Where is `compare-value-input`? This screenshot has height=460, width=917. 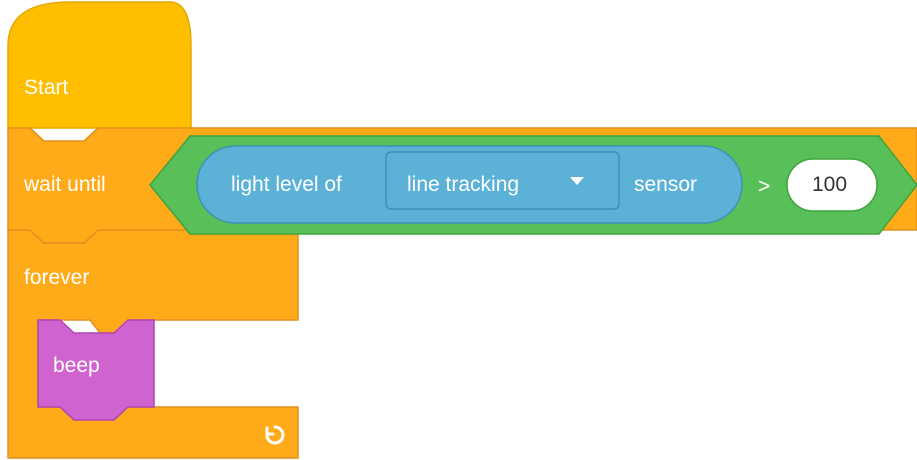
compare-value-input is located at coordinates (832, 185).